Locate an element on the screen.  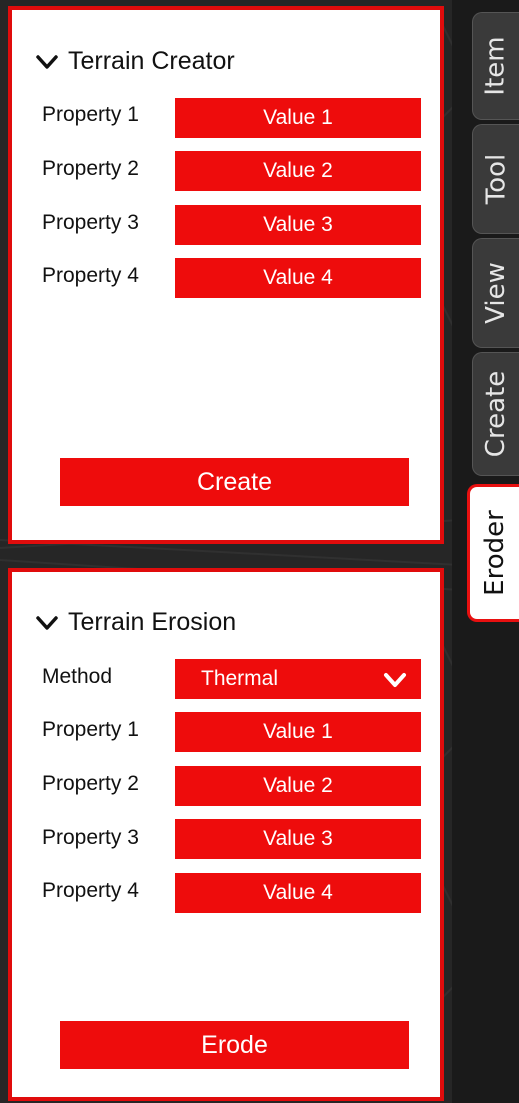
terrain-creator-header: Terrain Creator is located at coordinates (135, 61).